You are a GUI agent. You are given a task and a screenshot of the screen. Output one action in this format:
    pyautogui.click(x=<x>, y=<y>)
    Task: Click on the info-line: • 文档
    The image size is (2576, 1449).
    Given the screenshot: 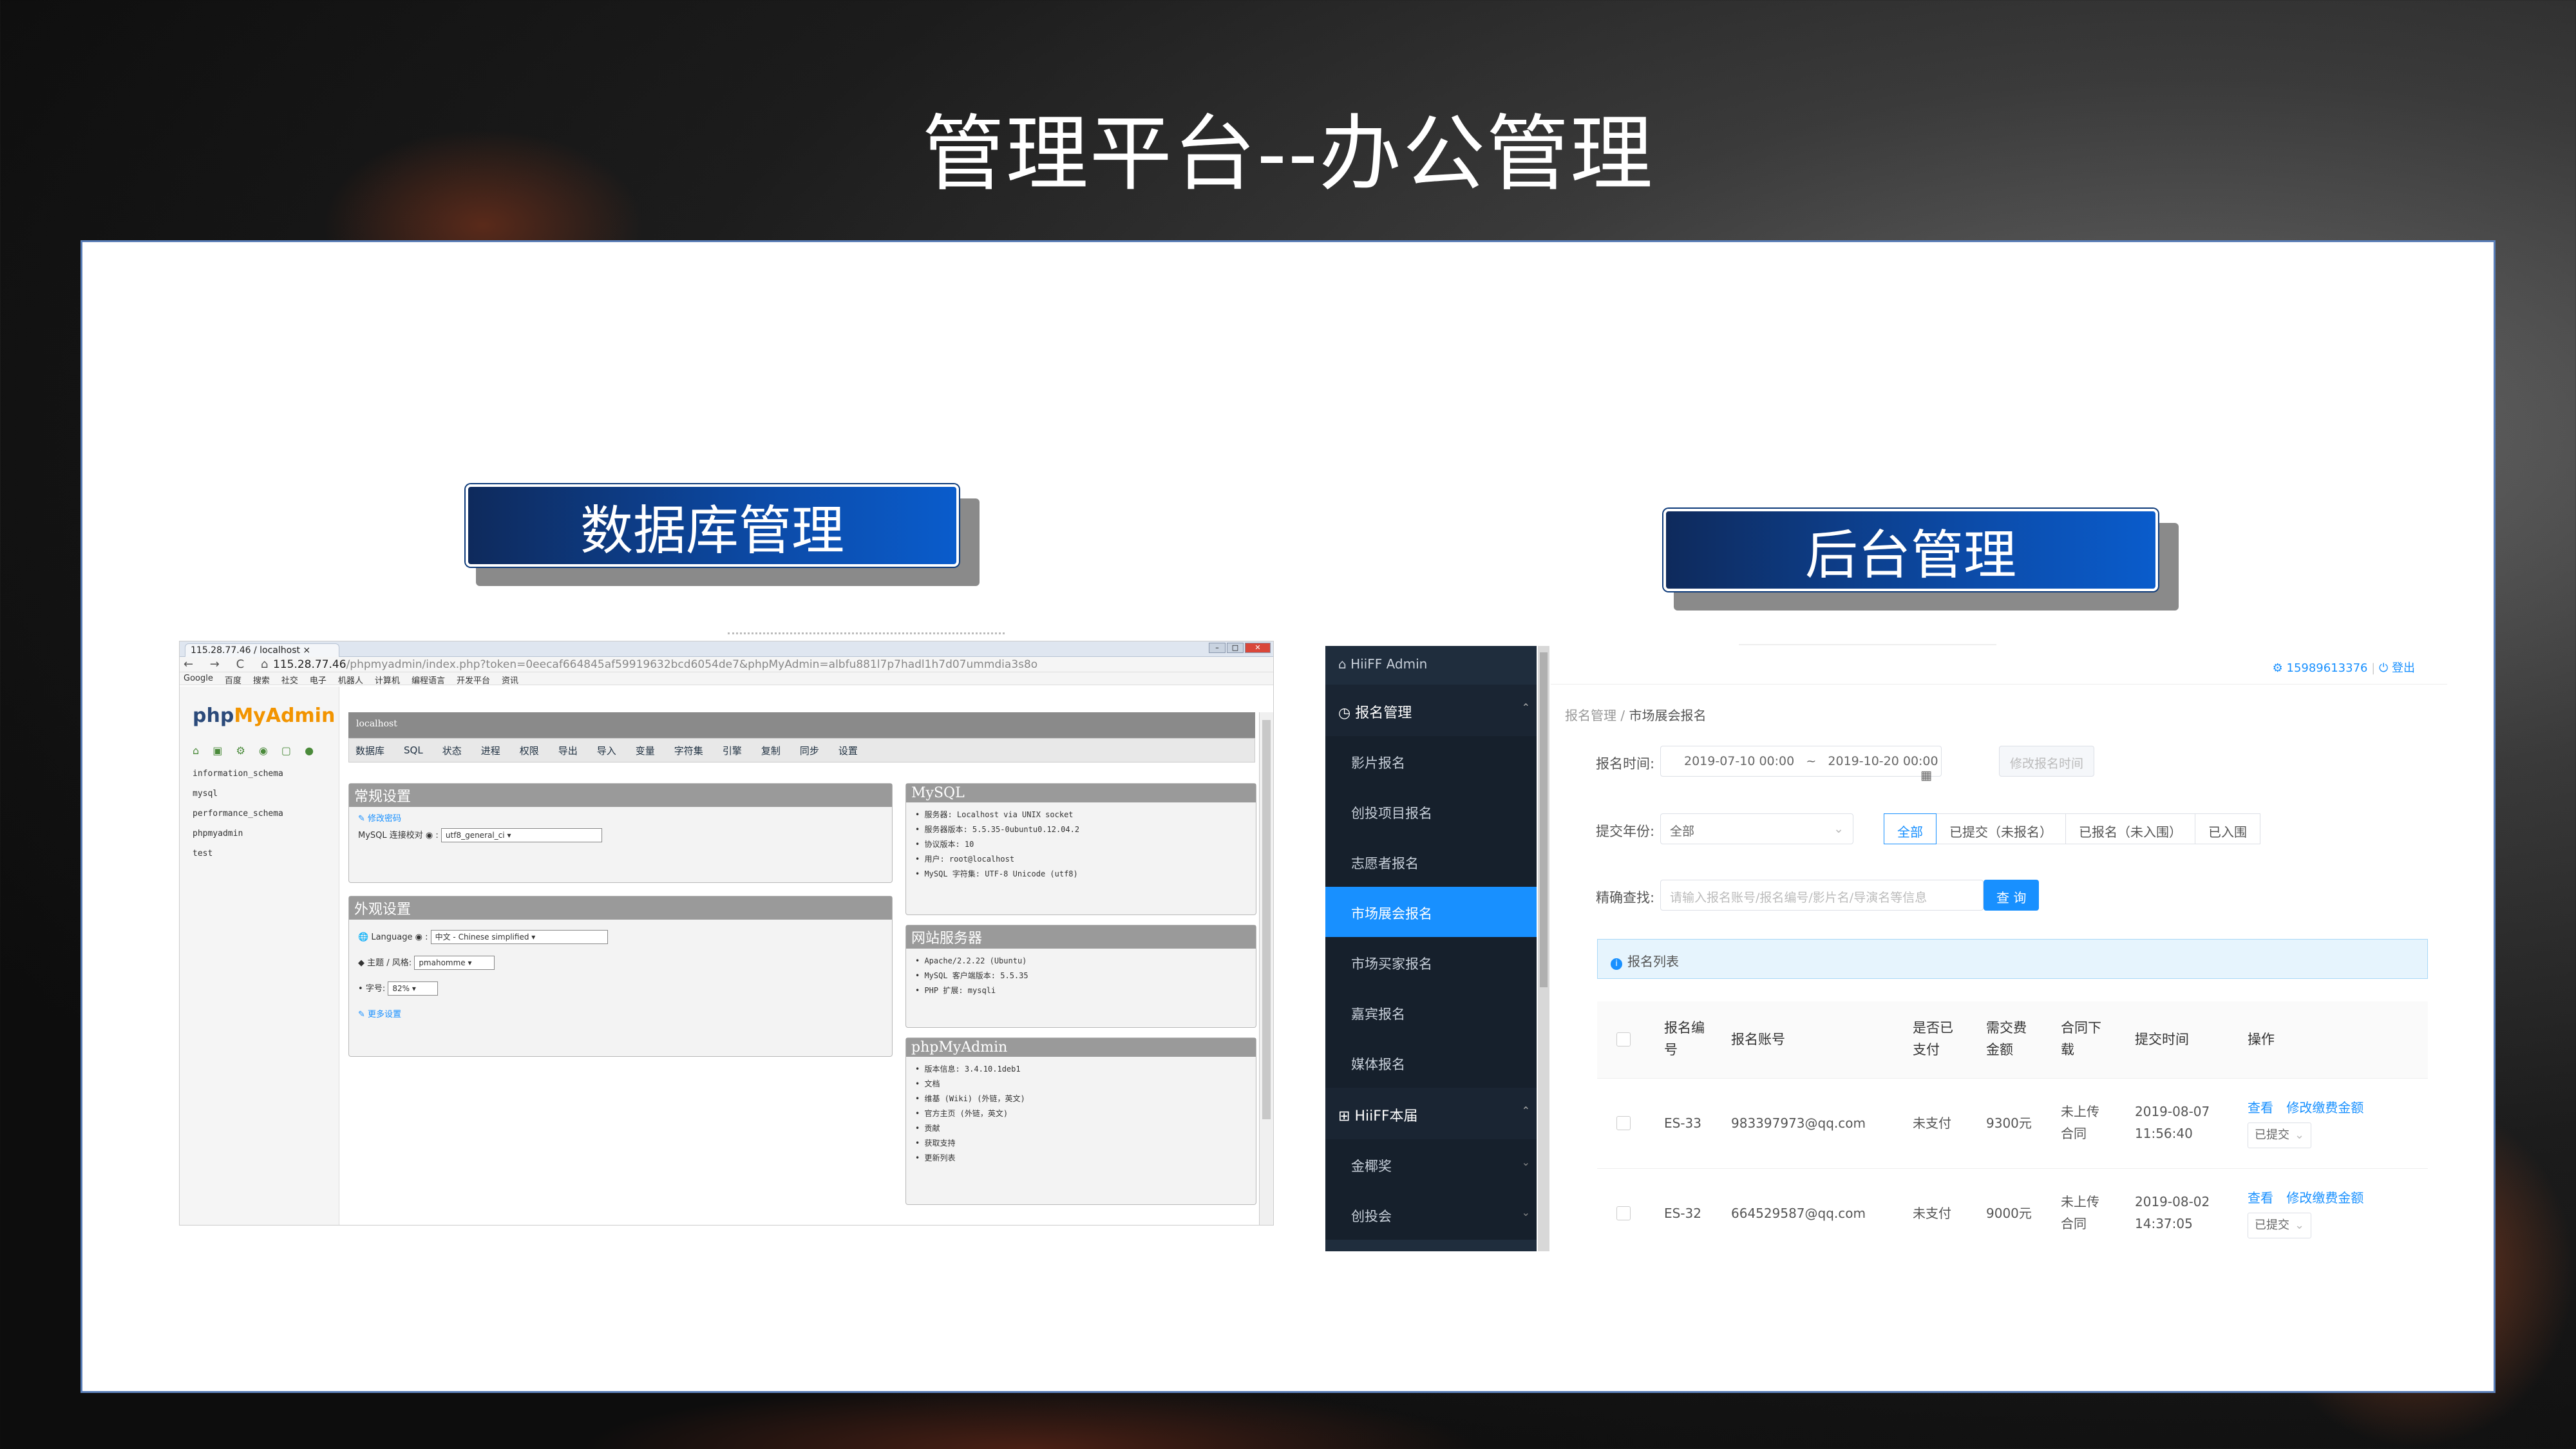 What is the action you would take?
    pyautogui.click(x=927, y=1083)
    